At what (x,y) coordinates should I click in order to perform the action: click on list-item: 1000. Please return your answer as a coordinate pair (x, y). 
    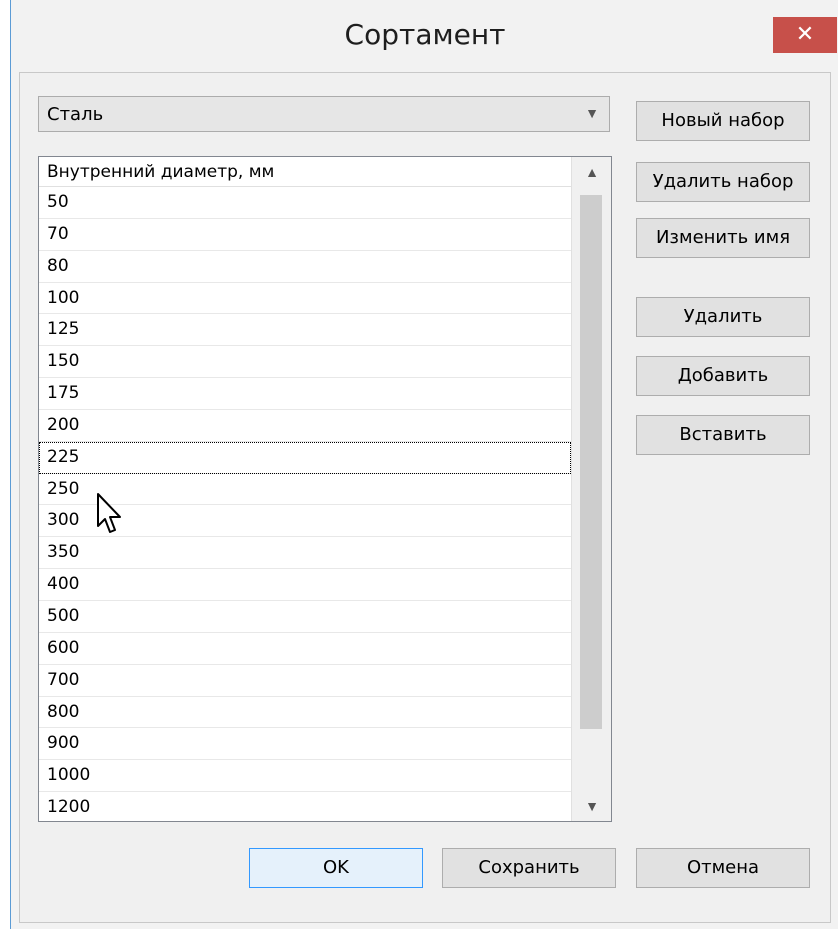
    Looking at the image, I should click on (305, 776).